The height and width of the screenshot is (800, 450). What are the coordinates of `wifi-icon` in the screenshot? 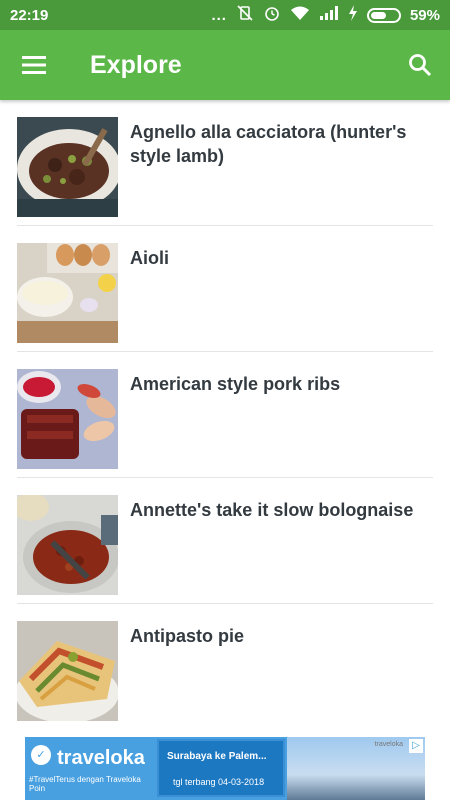 It's located at (300, 15).